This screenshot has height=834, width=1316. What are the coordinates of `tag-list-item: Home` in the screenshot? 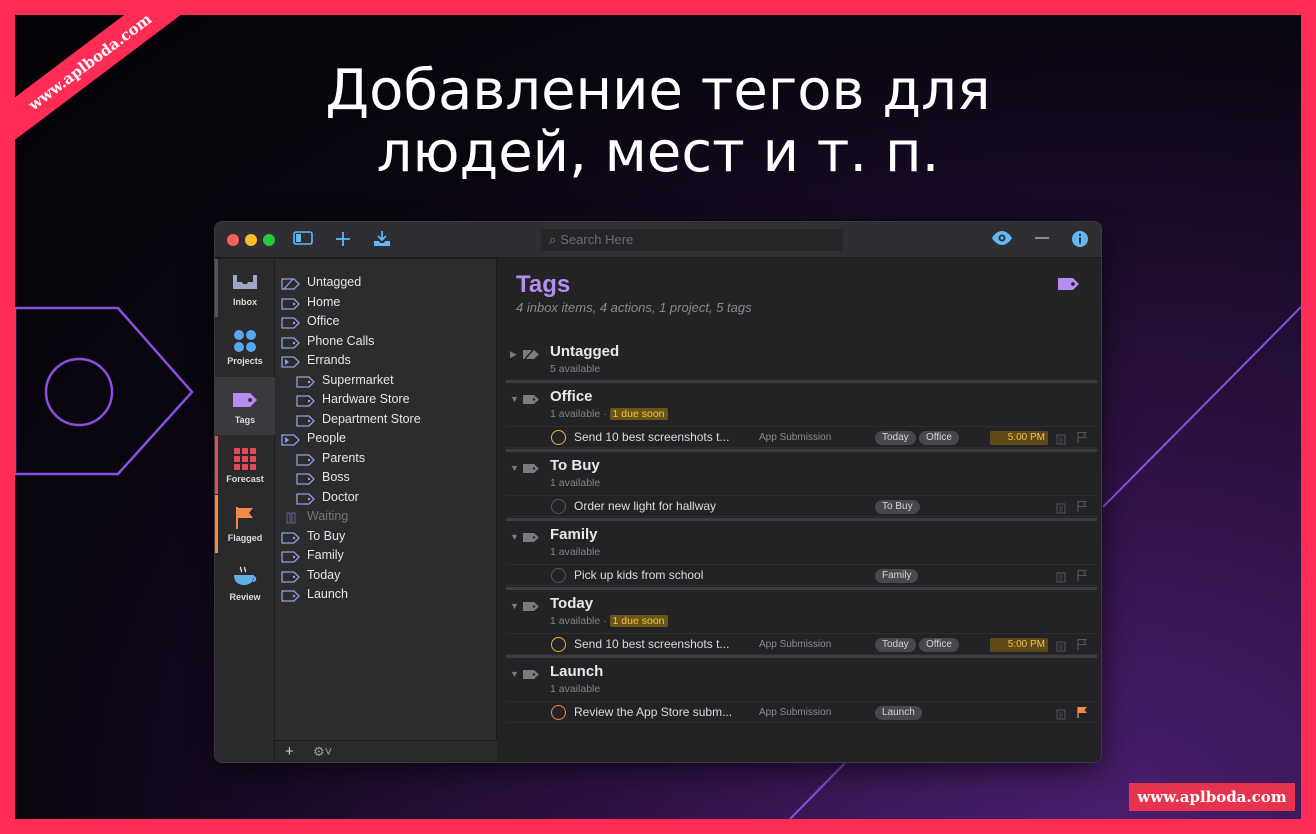 It's located at (310, 302).